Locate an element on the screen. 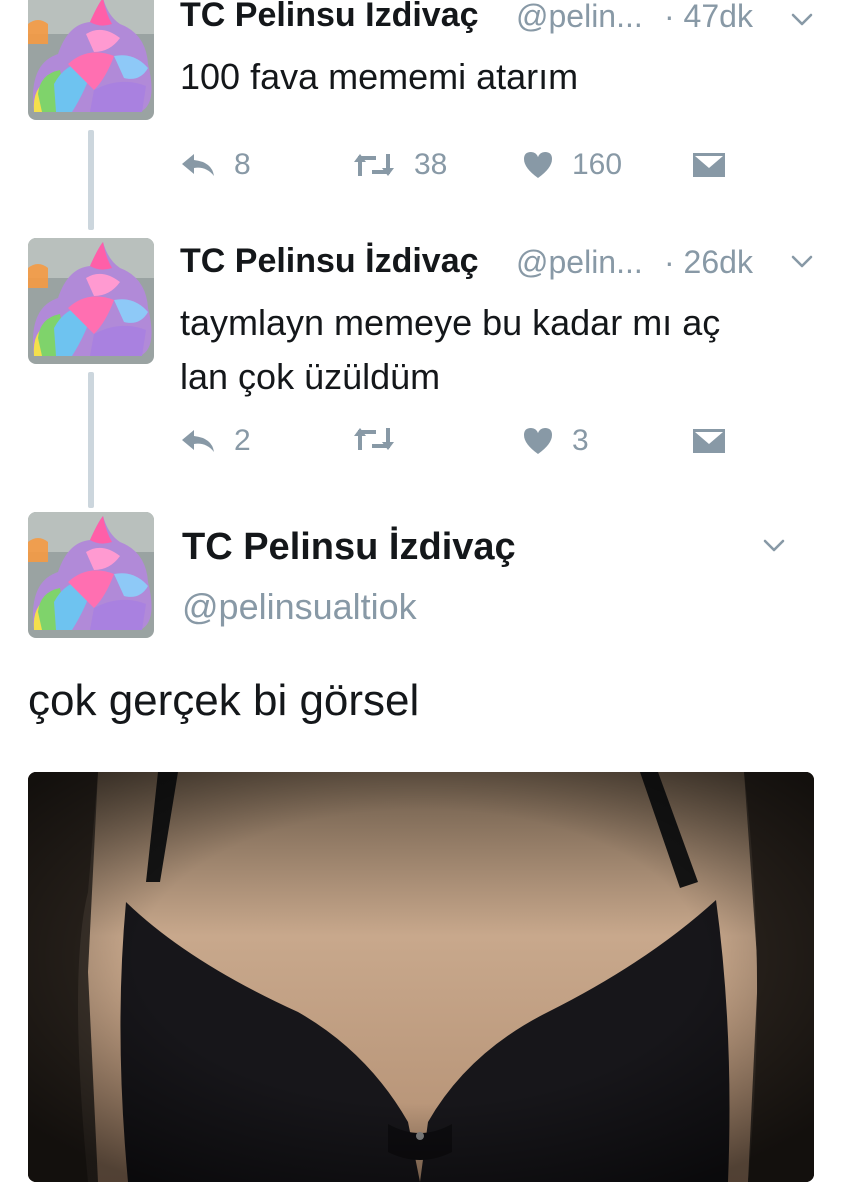 This screenshot has height=1200, width=842. retweet-button is located at coordinates (383, 439).